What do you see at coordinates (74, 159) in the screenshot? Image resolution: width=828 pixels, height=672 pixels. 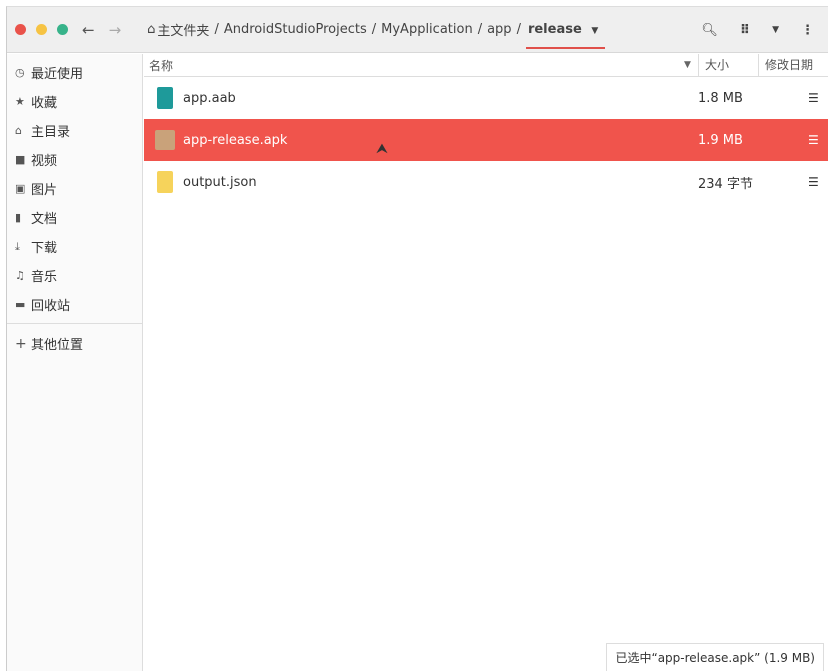 I see `sidebar-item-videos: ■ 视频` at bounding box center [74, 159].